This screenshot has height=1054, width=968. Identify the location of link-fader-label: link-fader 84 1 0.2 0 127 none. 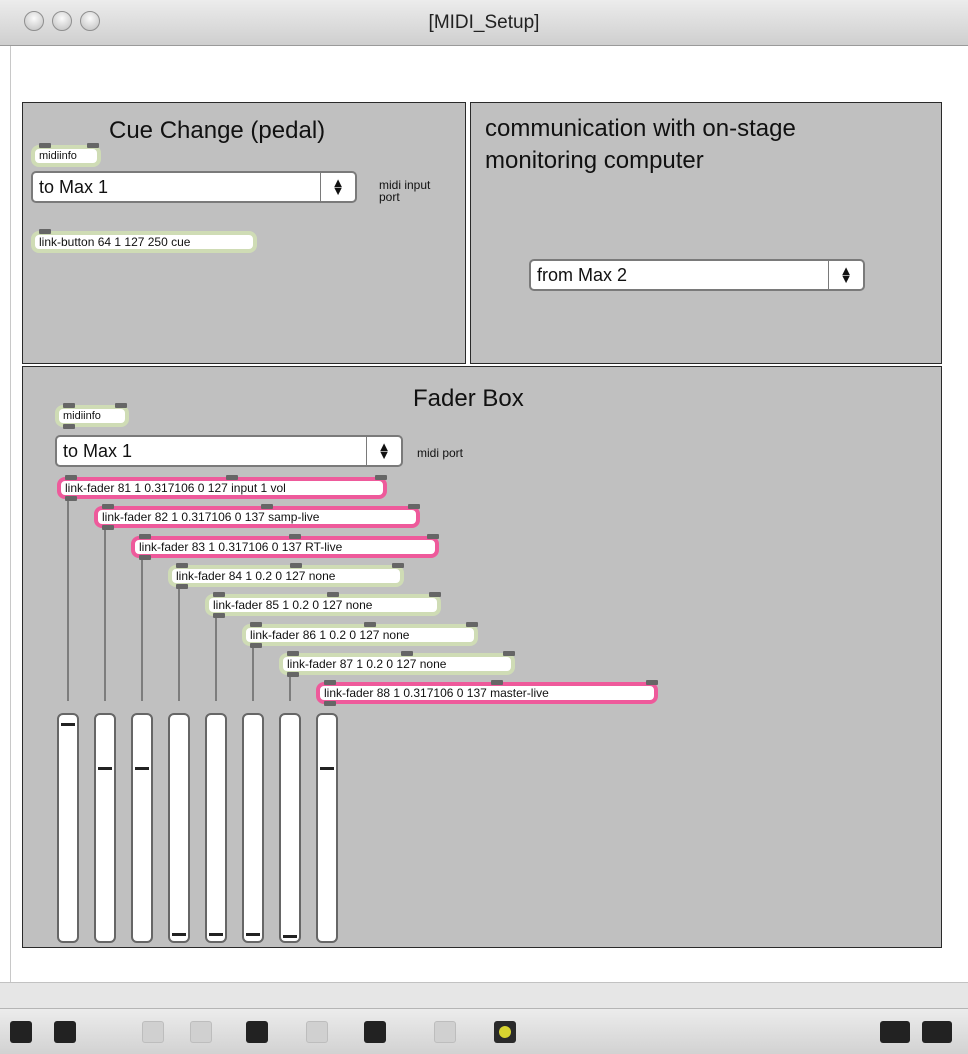
(256, 575).